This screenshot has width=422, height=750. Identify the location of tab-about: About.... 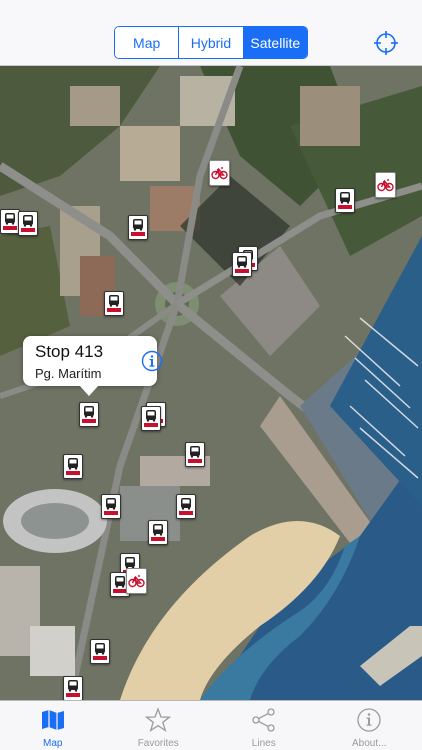
(369, 725).